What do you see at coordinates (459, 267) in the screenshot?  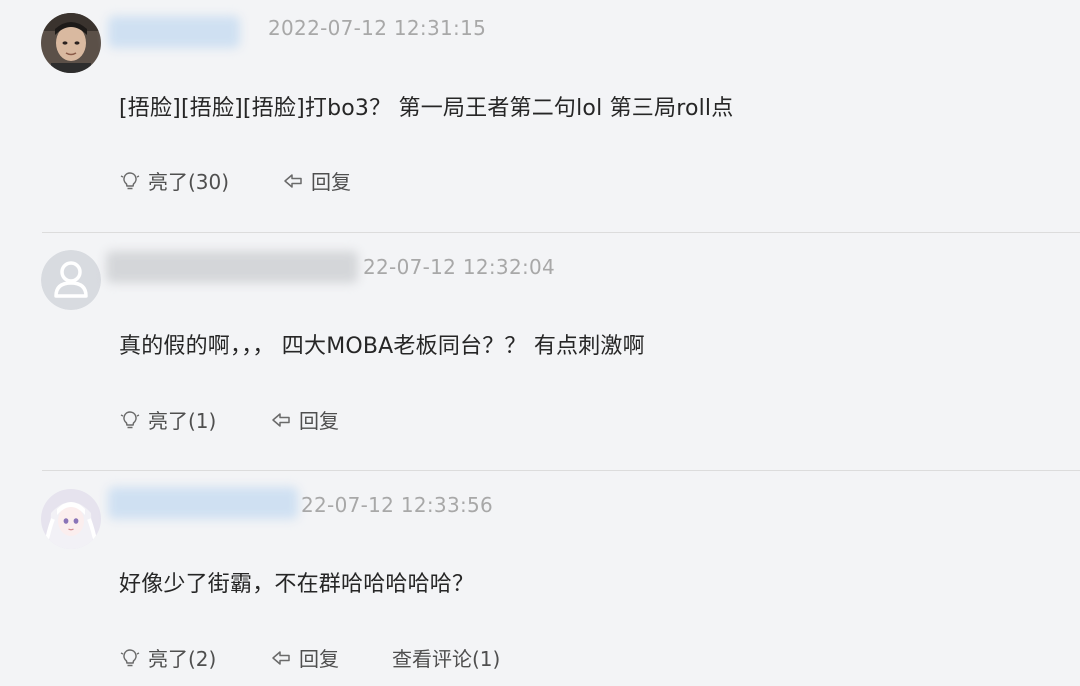 I see `comment-timestamp: 22-07-12 12:32:04` at bounding box center [459, 267].